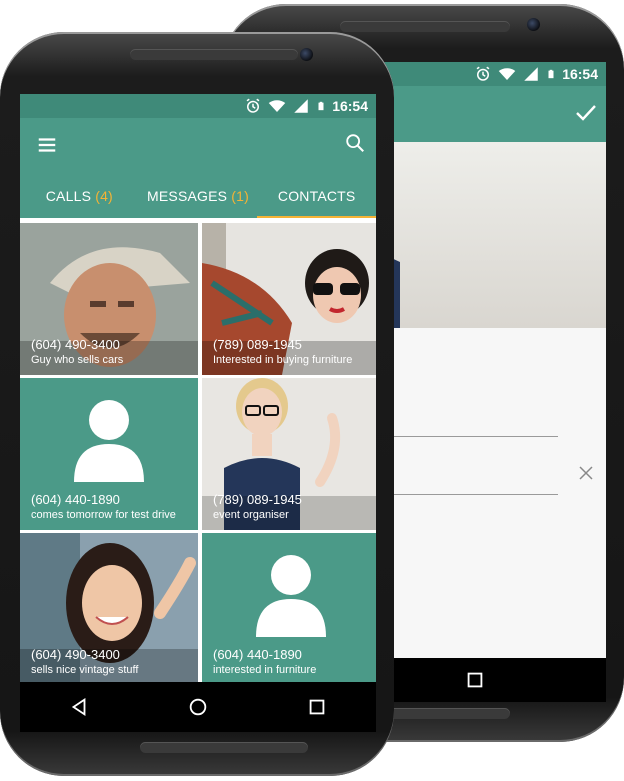  I want to click on contact-tile: (789) 089-1945 event organiser, so click(289, 454).